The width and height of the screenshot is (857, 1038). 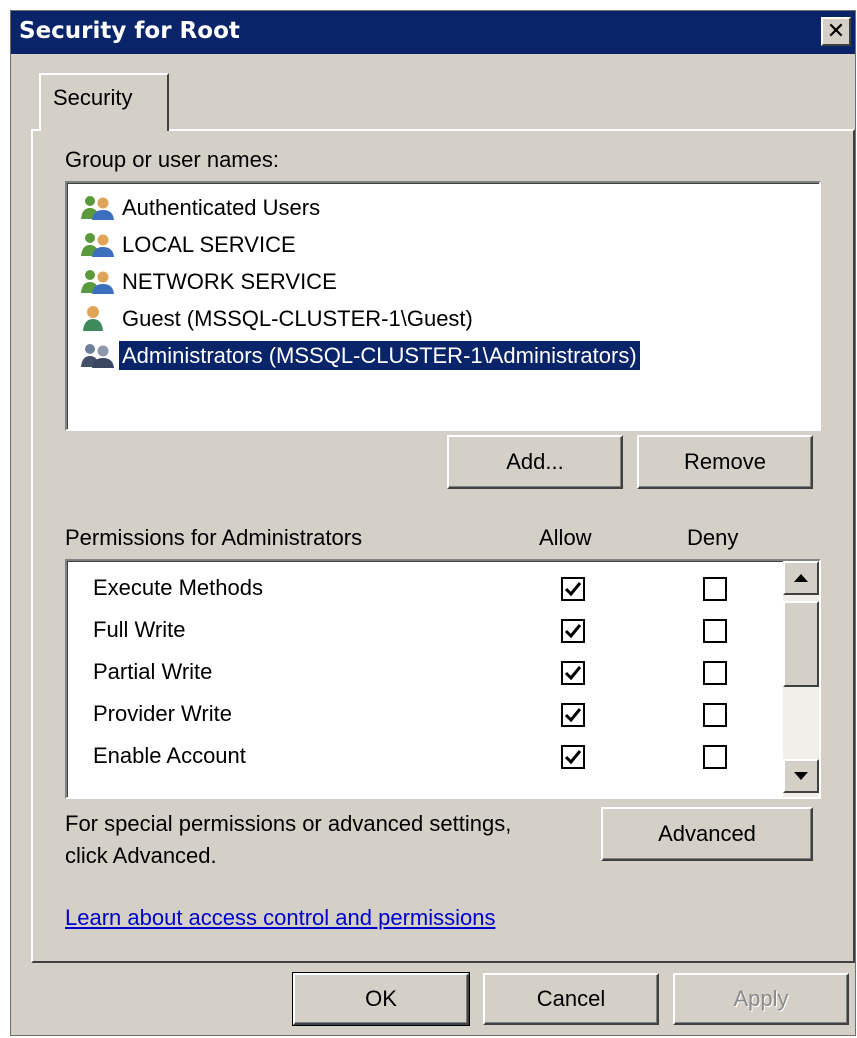 What do you see at coordinates (214, 537) in the screenshot?
I see `permissions-label: Permissions for Administrators` at bounding box center [214, 537].